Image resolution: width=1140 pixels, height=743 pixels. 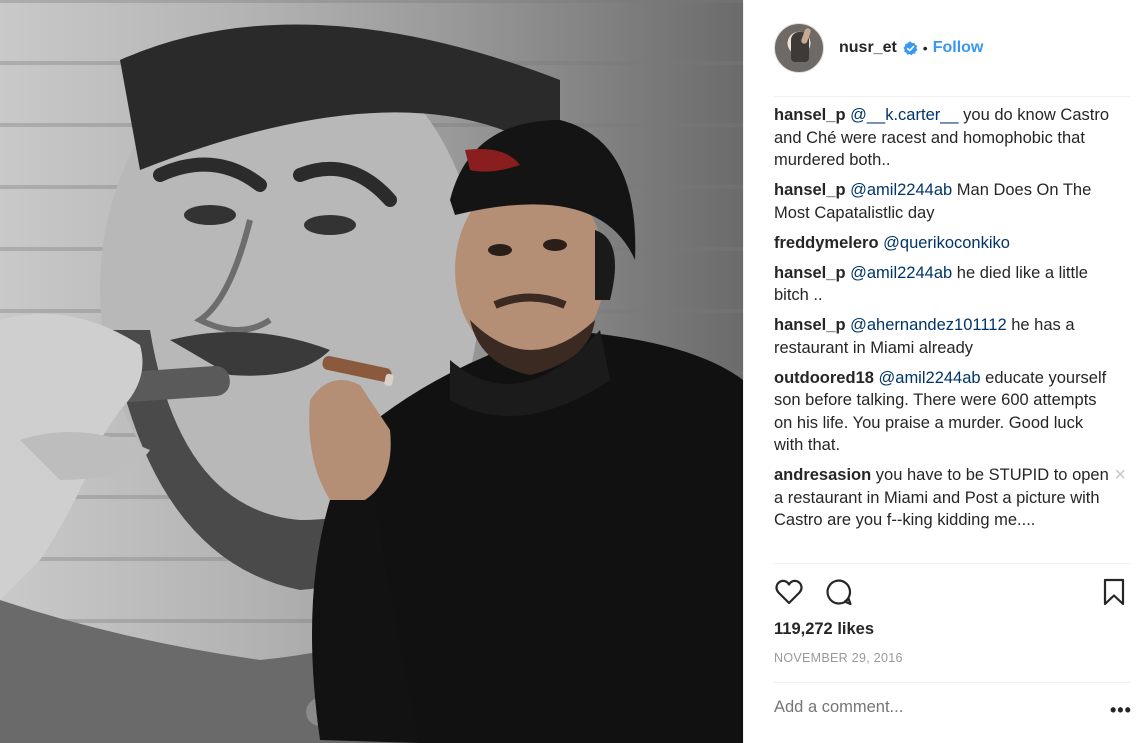 What do you see at coordinates (904, 115) in the screenshot?
I see `comment-mention: @__k.carter__` at bounding box center [904, 115].